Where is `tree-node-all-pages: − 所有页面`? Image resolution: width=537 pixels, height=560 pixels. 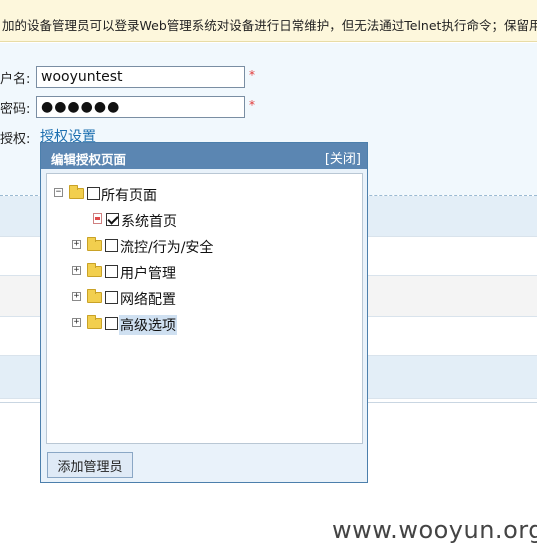
tree-node-all-pages: − 所有页面 is located at coordinates (197, 194).